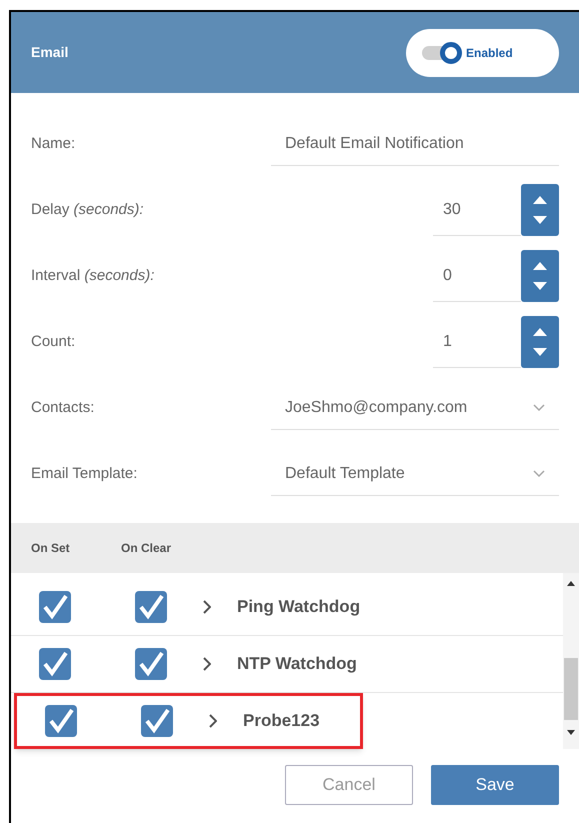  I want to click on field-label: Name:, so click(53, 144).